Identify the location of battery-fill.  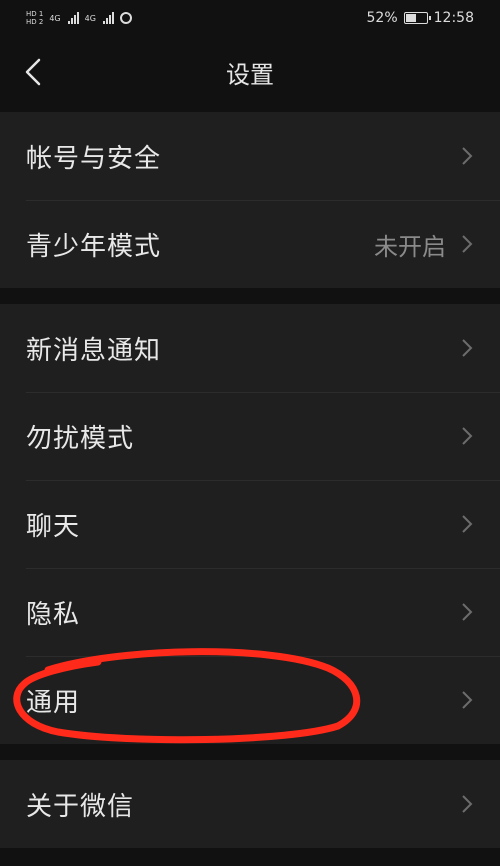
(410, 18).